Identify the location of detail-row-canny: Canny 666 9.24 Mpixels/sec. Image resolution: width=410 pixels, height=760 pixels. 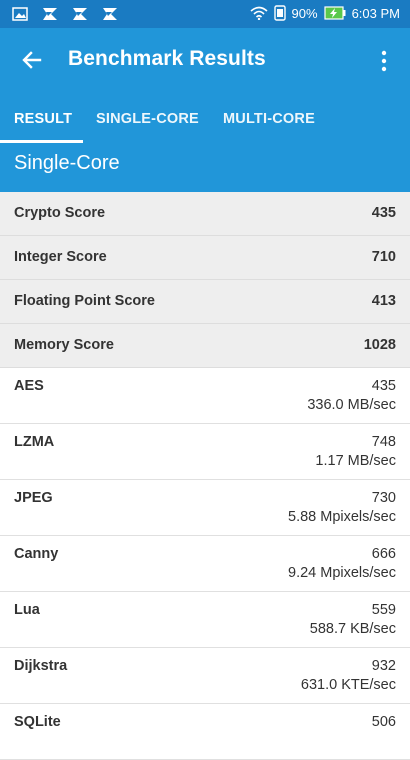
(205, 564).